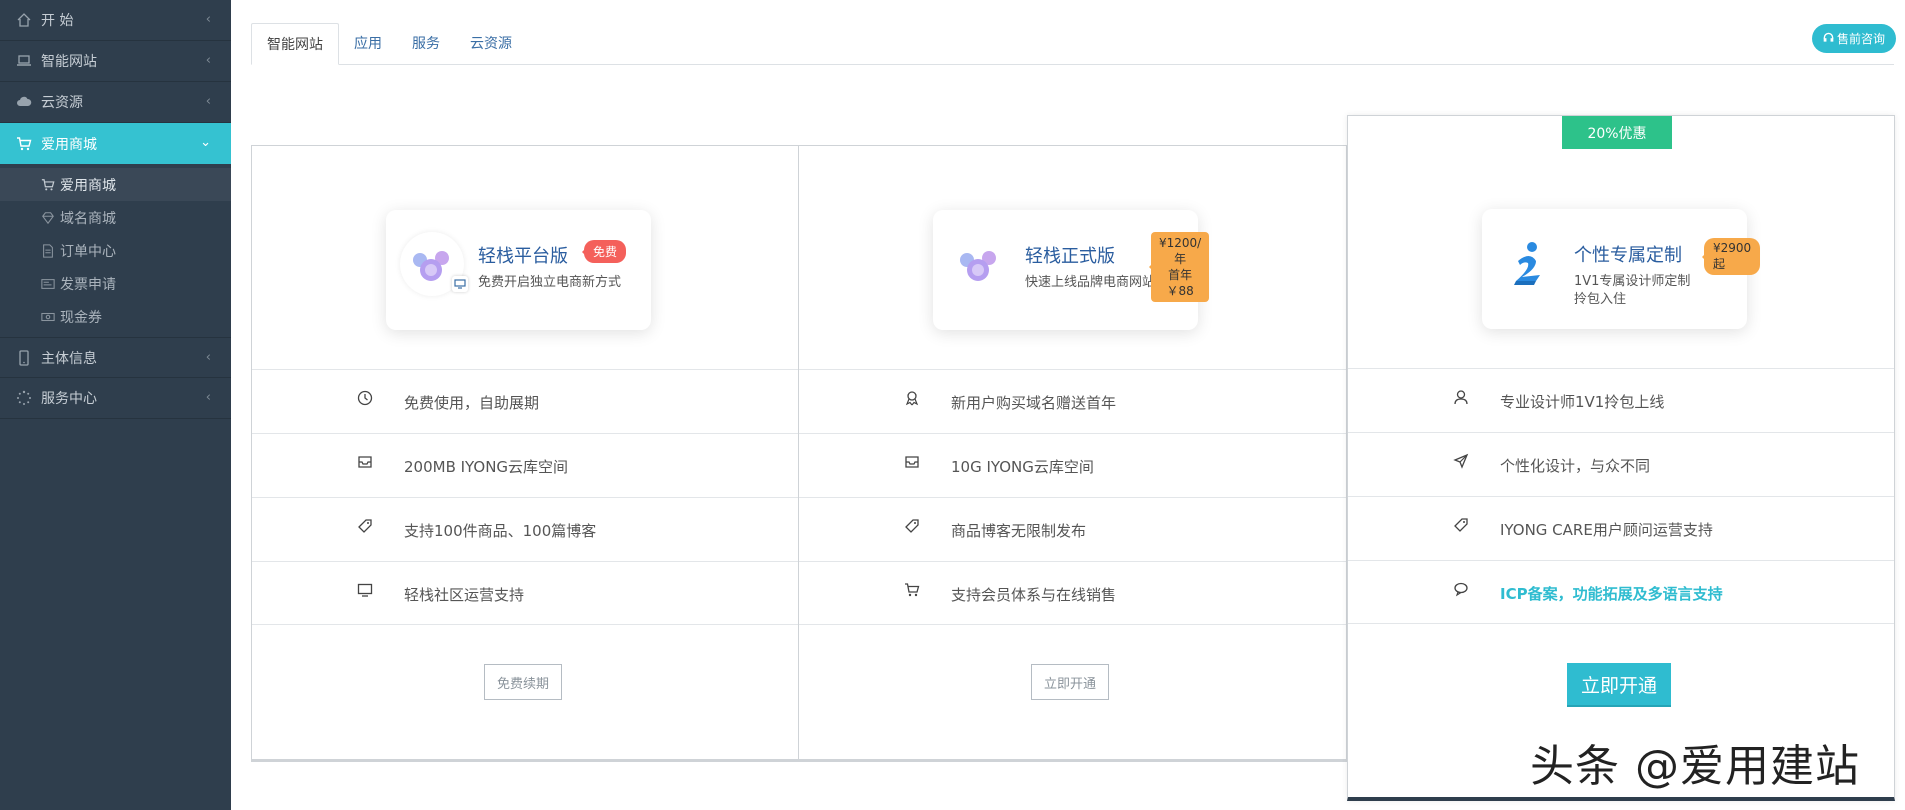  I want to click on clock-icon, so click(365, 398).